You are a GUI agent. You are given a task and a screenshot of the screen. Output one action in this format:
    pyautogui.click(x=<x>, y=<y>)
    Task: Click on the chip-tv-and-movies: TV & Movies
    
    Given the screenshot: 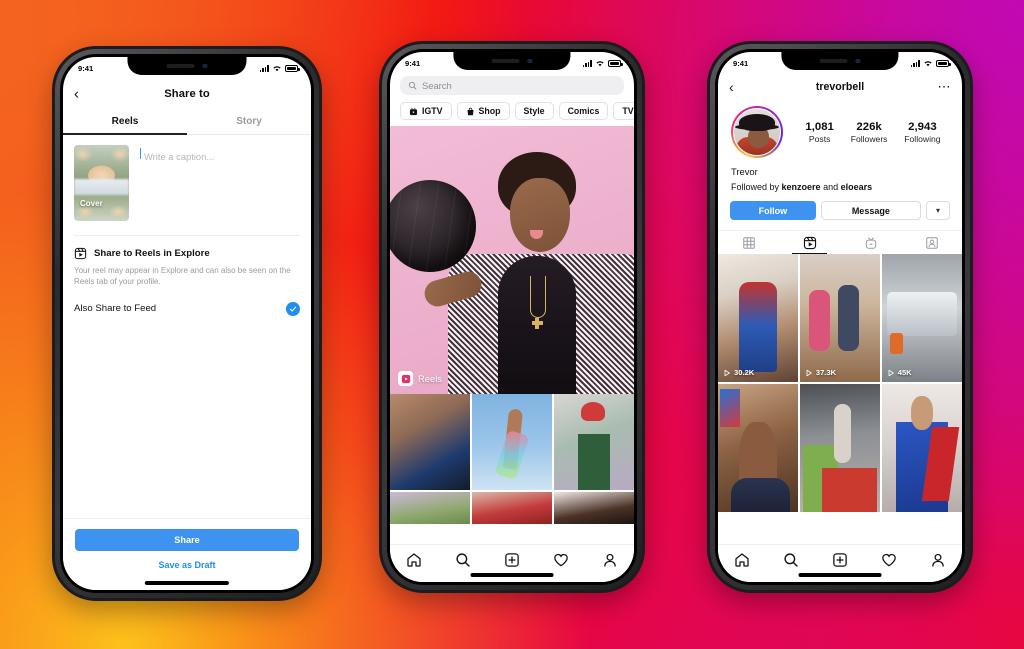 What is the action you would take?
    pyautogui.click(x=623, y=111)
    